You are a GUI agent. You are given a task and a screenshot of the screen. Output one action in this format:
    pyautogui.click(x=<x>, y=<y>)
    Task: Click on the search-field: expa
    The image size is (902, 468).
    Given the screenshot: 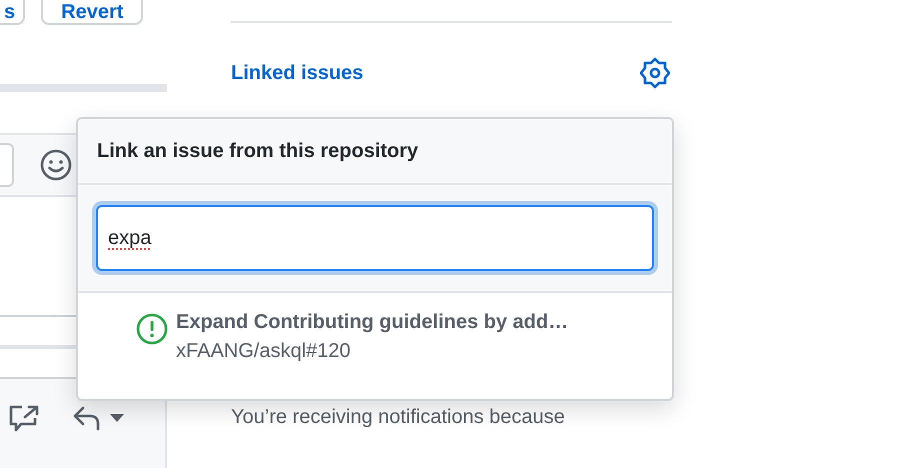 What is the action you would take?
    pyautogui.click(x=375, y=238)
    